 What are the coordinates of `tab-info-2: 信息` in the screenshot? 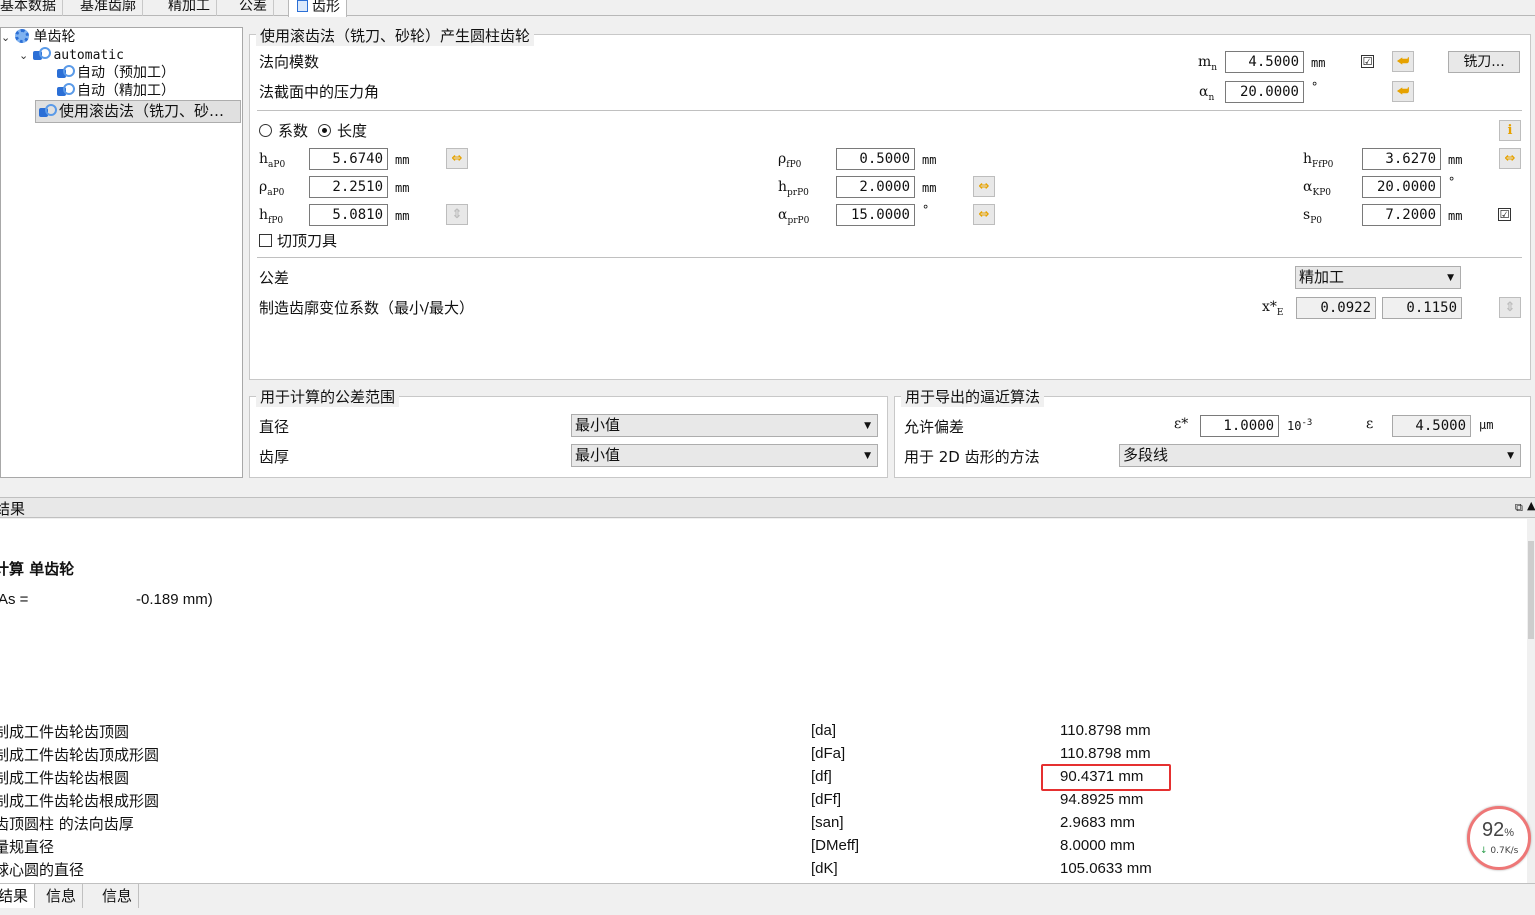 It's located at (118, 896).